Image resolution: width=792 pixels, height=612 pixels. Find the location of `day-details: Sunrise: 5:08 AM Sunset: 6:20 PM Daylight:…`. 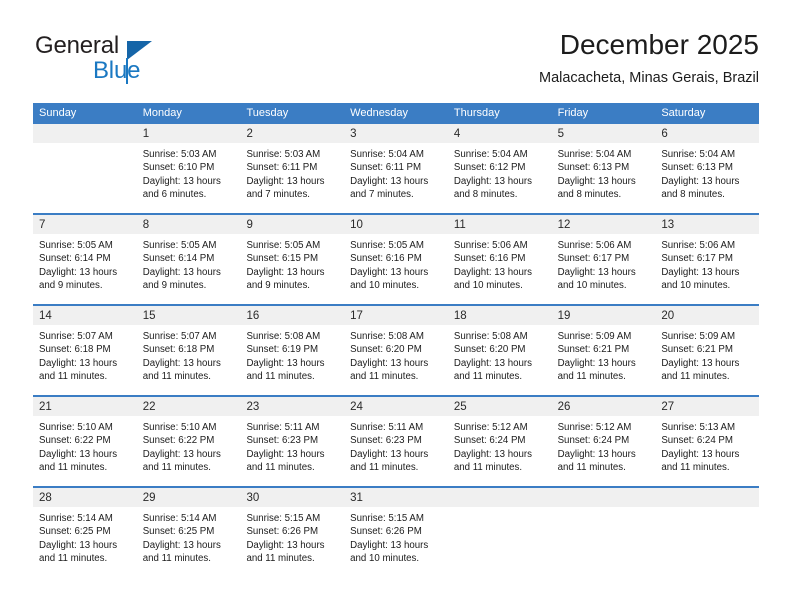

day-details: Sunrise: 5:08 AM Sunset: 6:20 PM Daylight:… is located at coordinates (499, 360).